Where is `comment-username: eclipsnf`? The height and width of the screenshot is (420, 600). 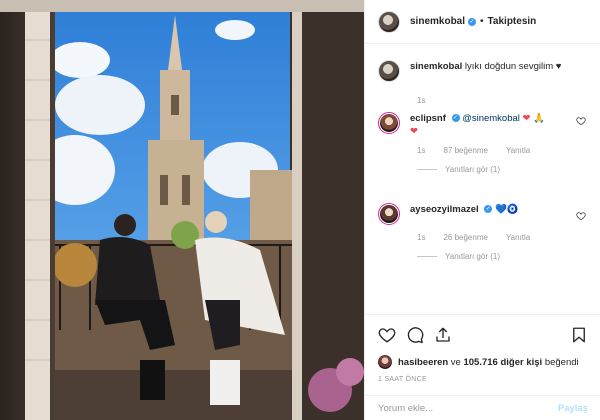 comment-username: eclipsnf is located at coordinates (428, 118).